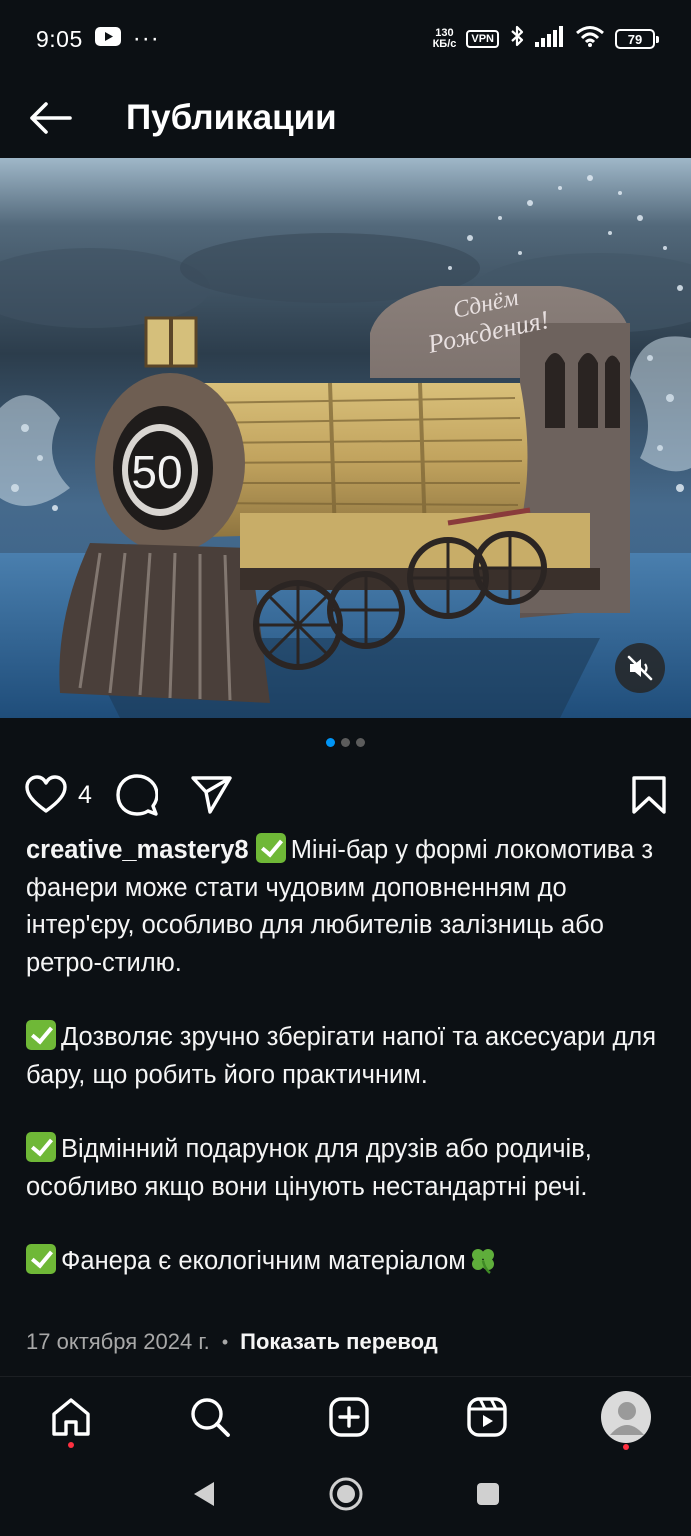 The image size is (691, 1536). What do you see at coordinates (137, 850) in the screenshot?
I see `post-username: creative_mastery8` at bounding box center [137, 850].